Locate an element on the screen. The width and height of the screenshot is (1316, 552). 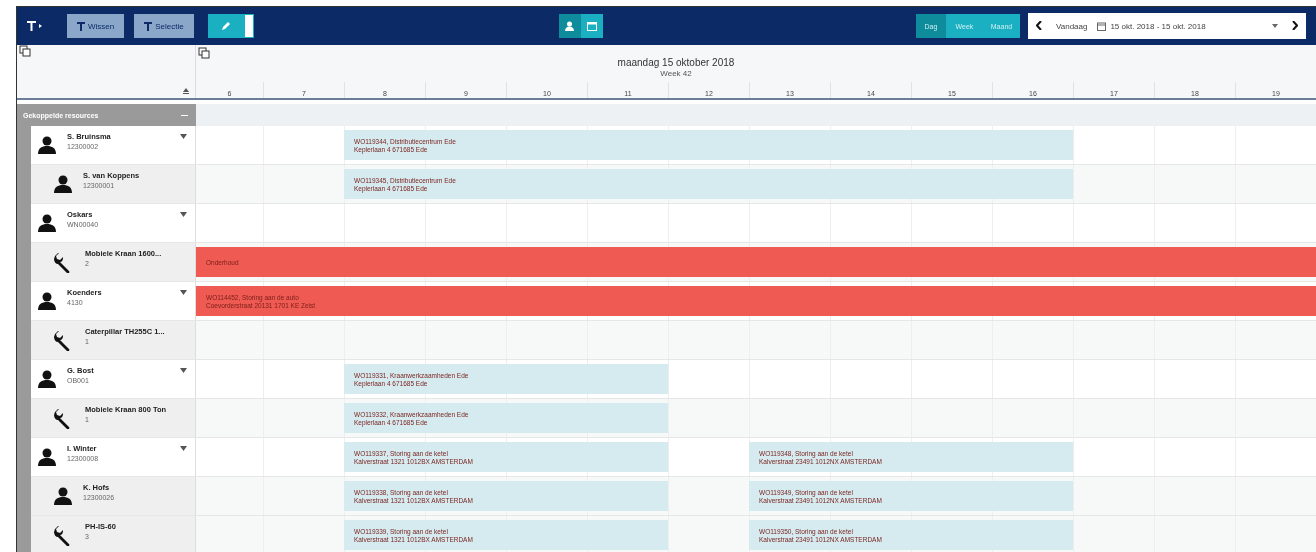
date-range: 15 okt. 2018 - 15 okt. 2018 is located at coordinates (1158, 26).